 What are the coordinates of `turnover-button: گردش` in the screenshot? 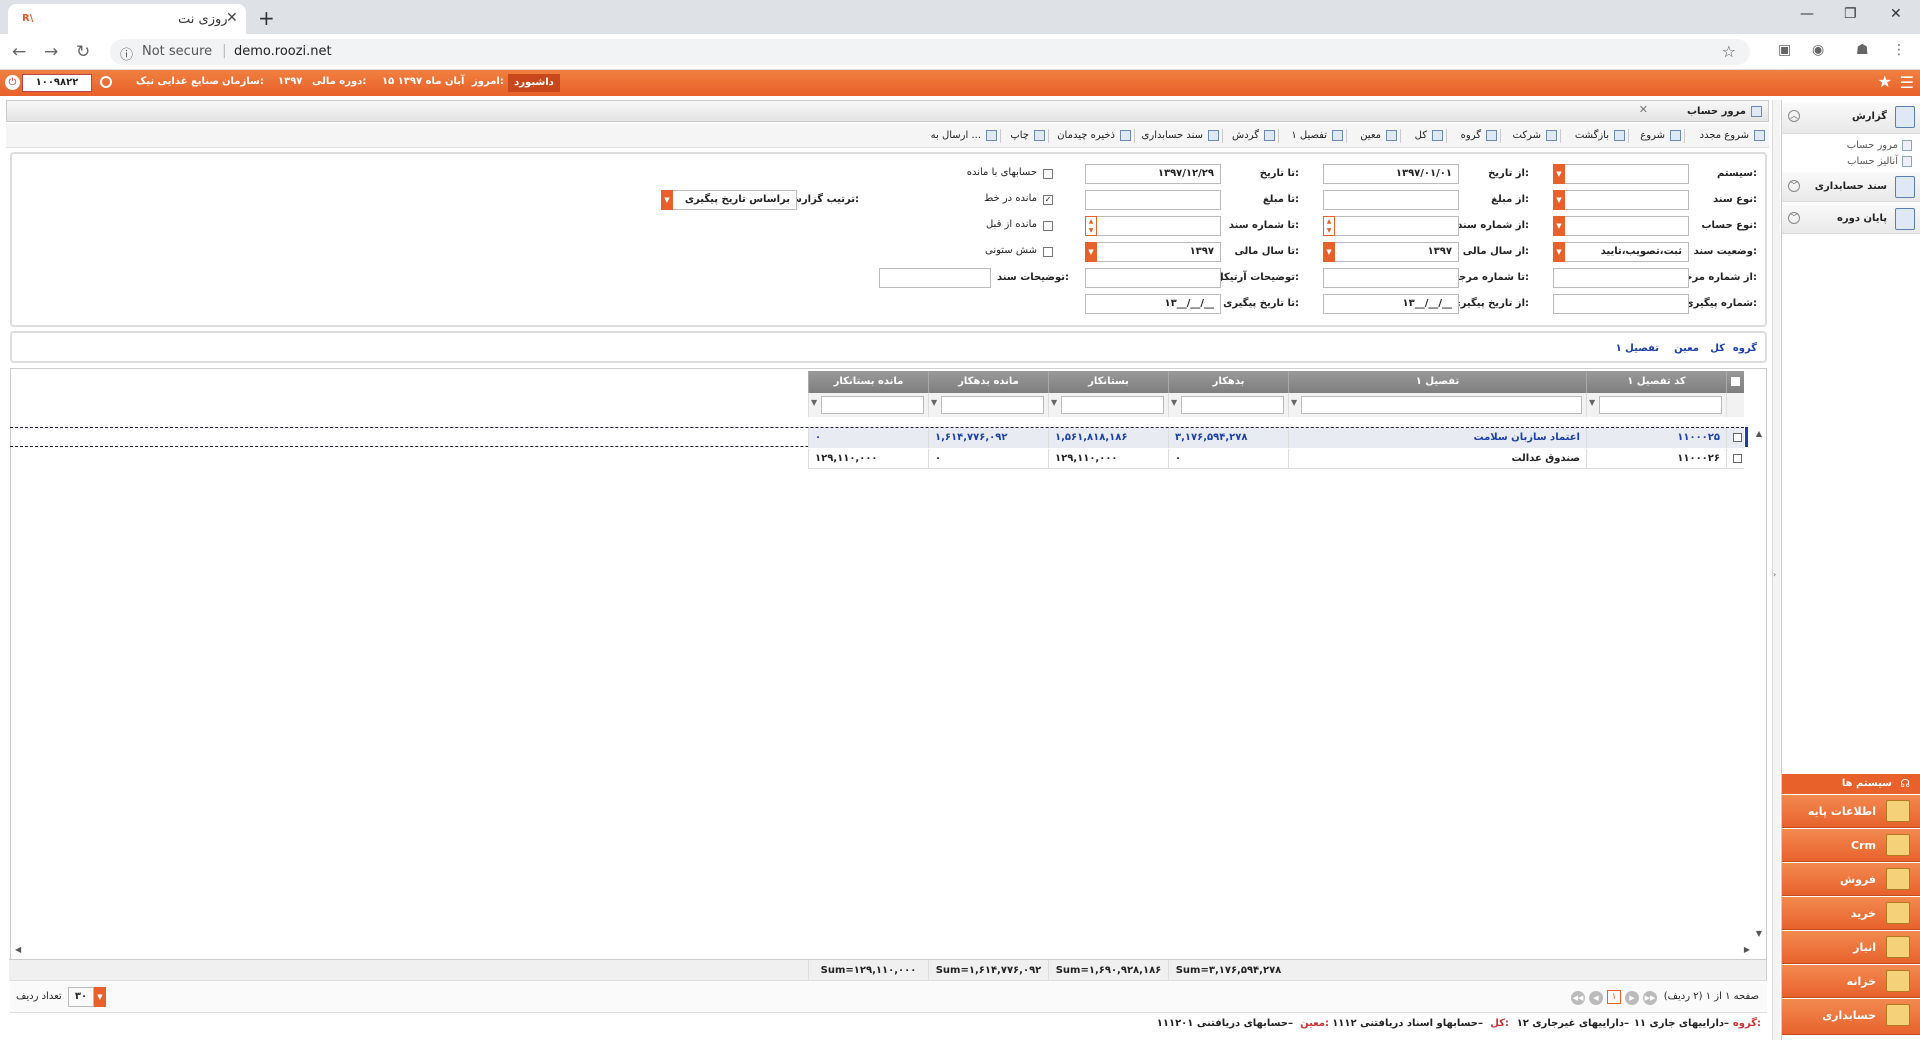 It's located at (1245, 135).